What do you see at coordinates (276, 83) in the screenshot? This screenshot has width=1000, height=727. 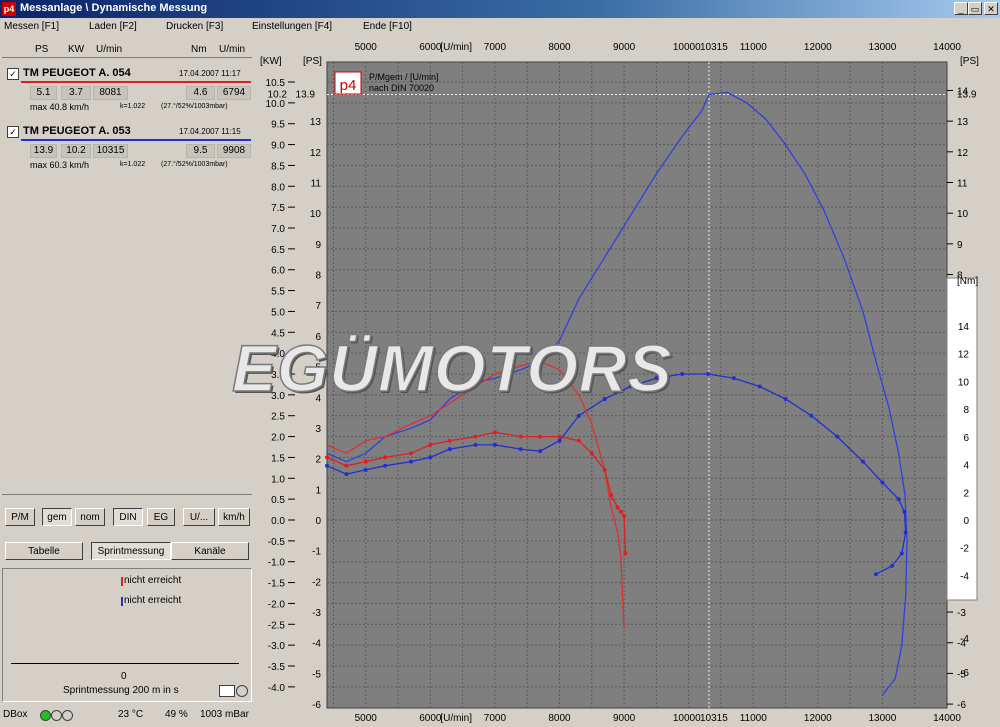 I see `kw-tick: 10.5` at bounding box center [276, 83].